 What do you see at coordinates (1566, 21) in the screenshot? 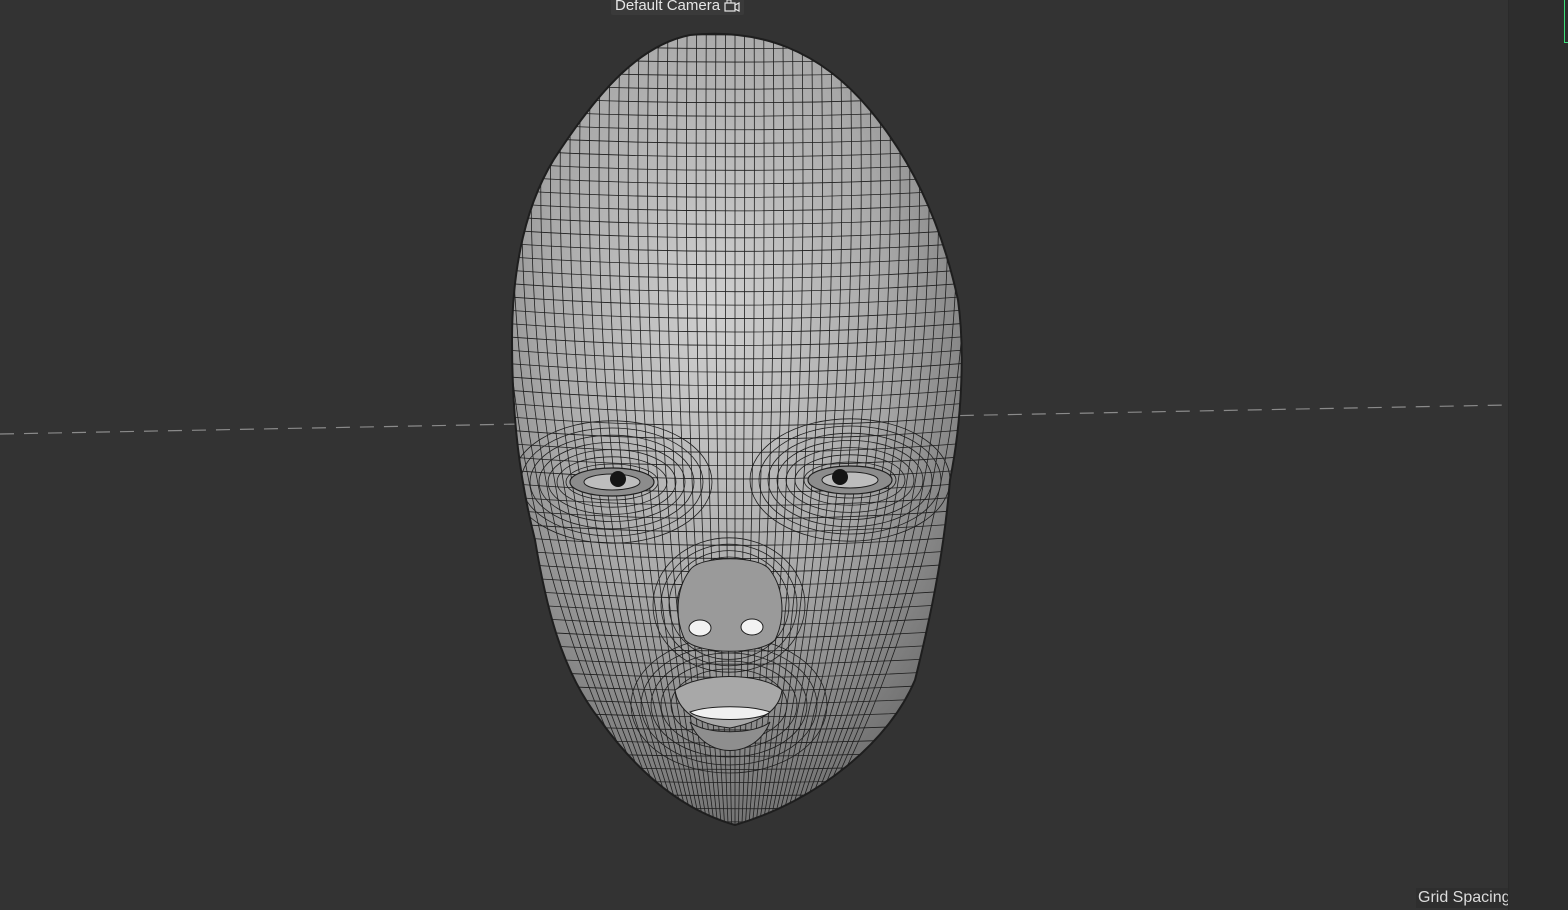
I see `axis-indicator` at bounding box center [1566, 21].